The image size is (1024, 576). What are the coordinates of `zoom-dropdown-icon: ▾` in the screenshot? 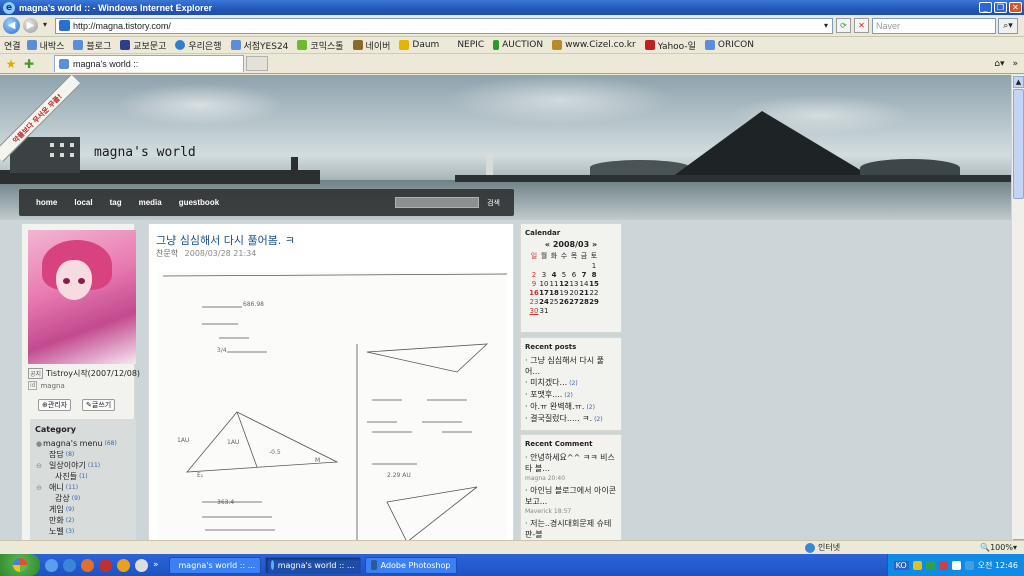 It's located at (1015, 547).